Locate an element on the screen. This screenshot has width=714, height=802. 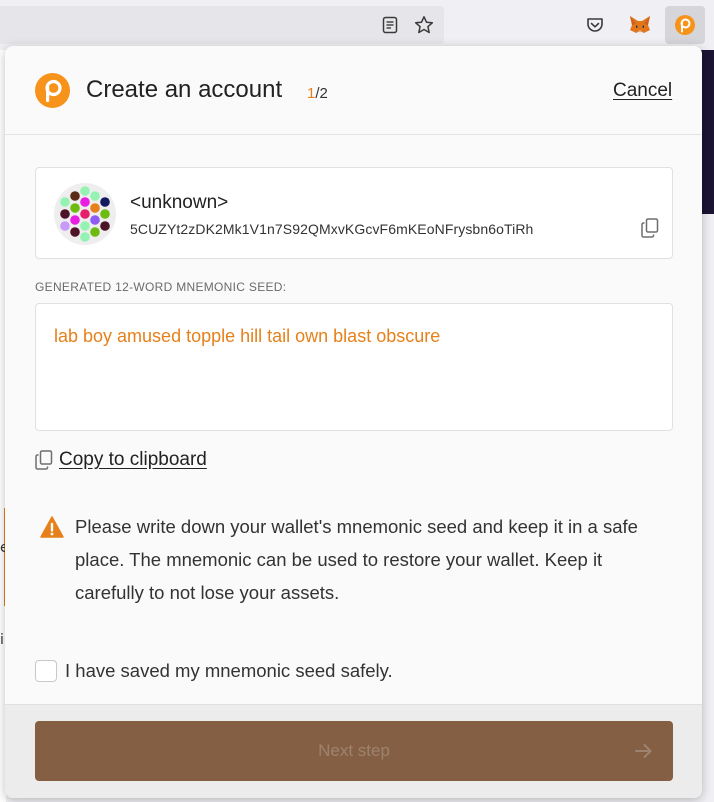
background-page-dark-panel is located at coordinates (707, 132).